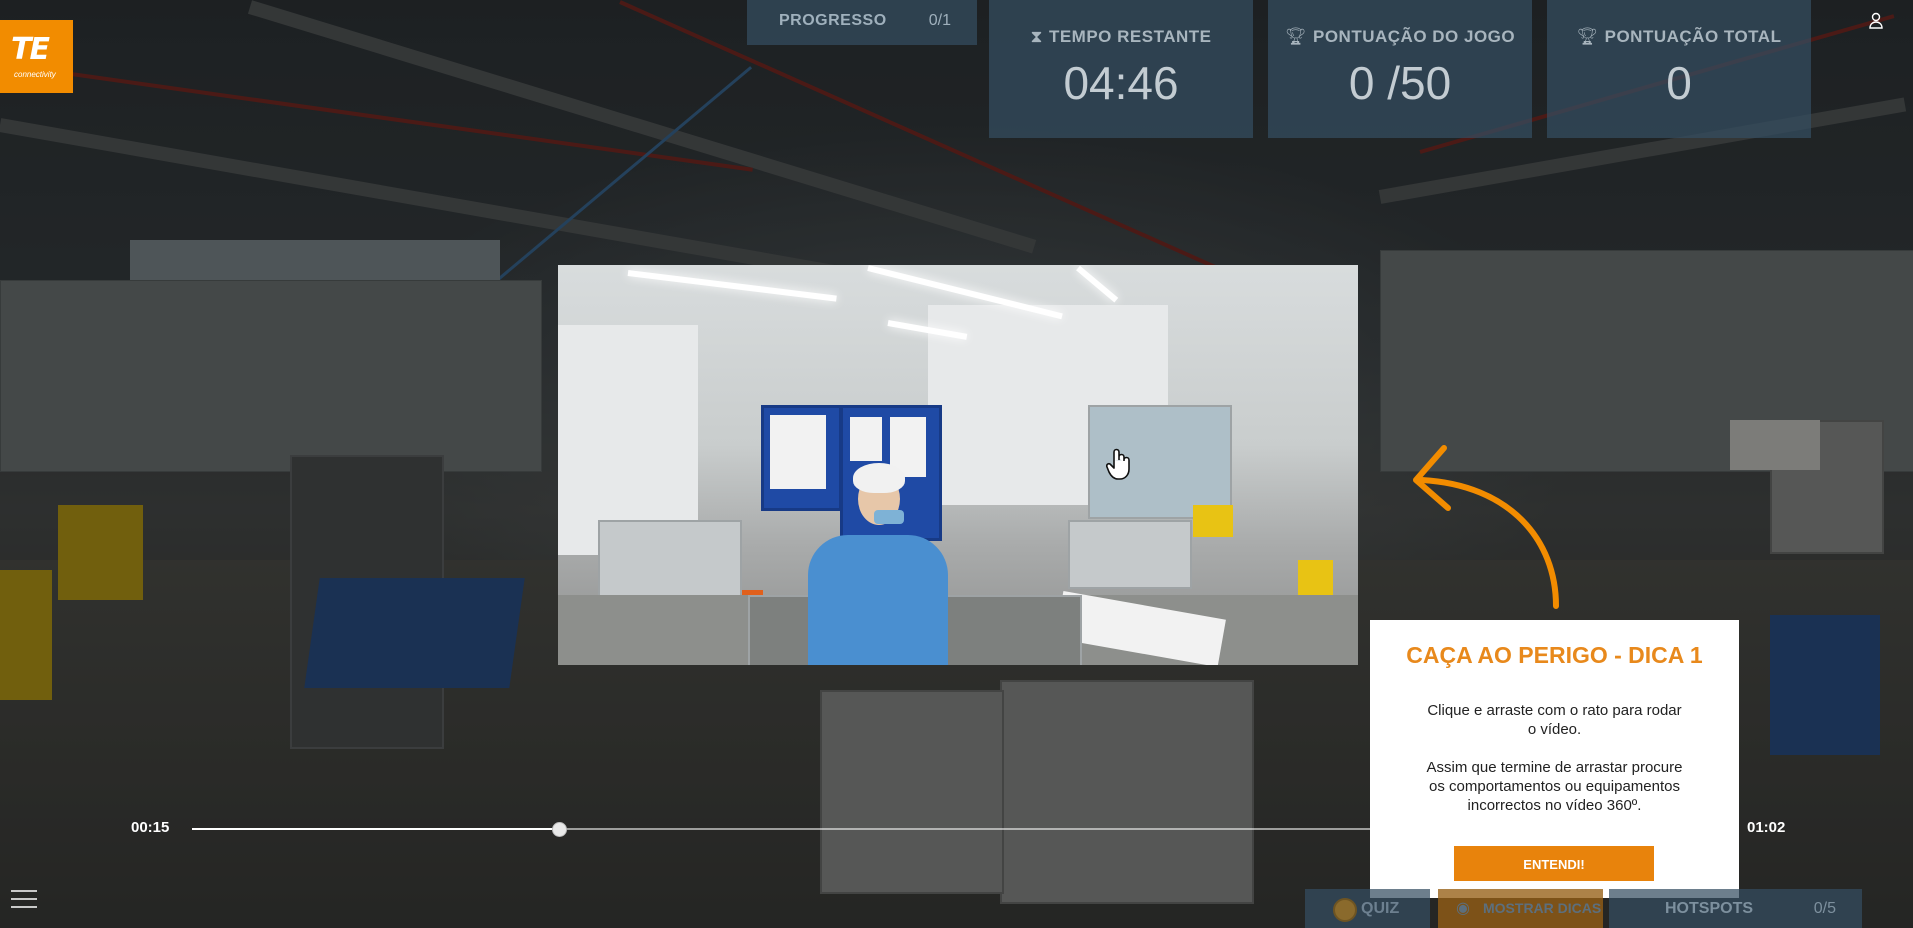 The image size is (1913, 928). I want to click on total-score-panel: 🏆︎ PONTUAÇÃO TOTAL 0, so click(1679, 69).